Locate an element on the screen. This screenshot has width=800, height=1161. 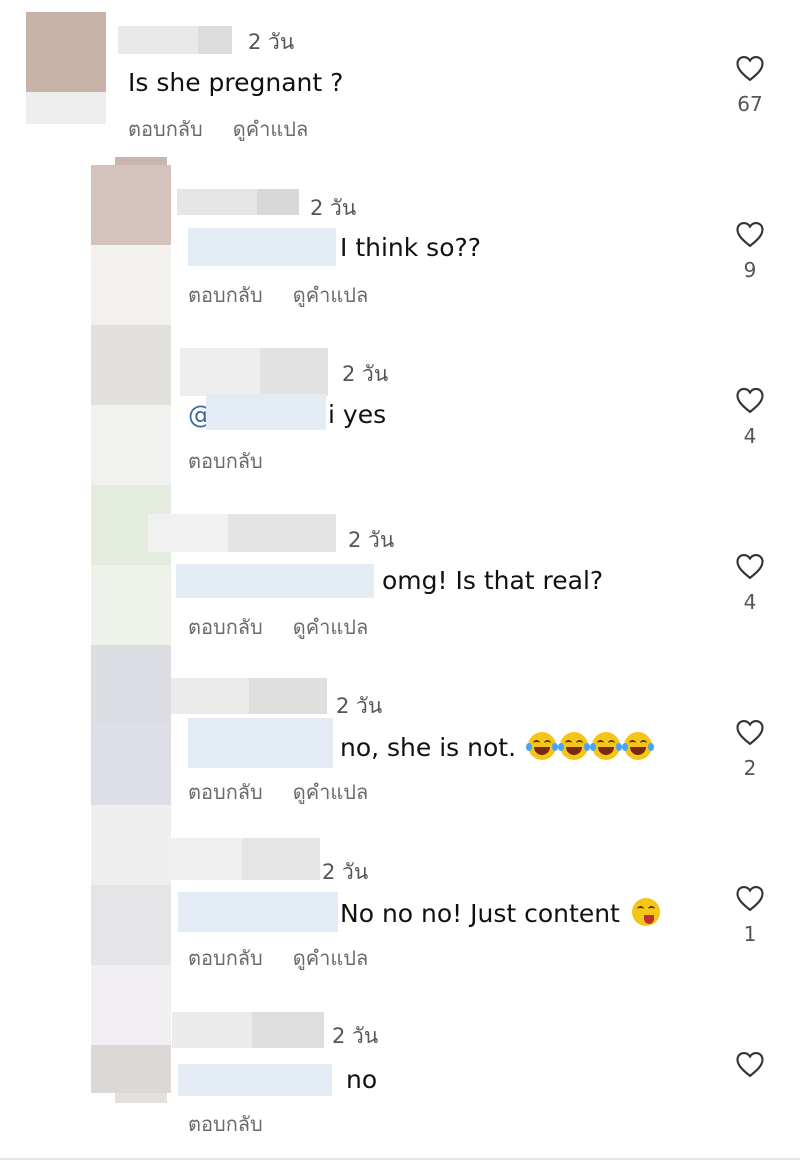
divider is located at coordinates (400, 1159).